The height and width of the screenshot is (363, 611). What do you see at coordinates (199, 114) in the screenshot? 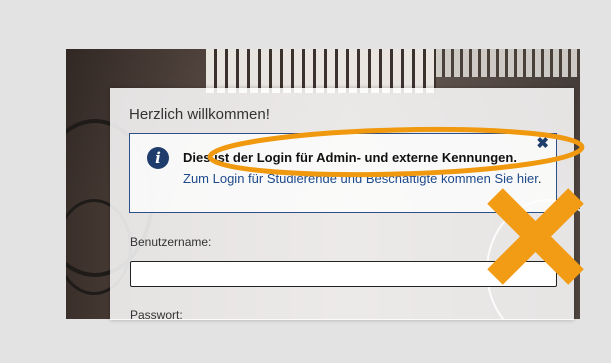
I see `welcome-heading: Herzlich willkommen!` at bounding box center [199, 114].